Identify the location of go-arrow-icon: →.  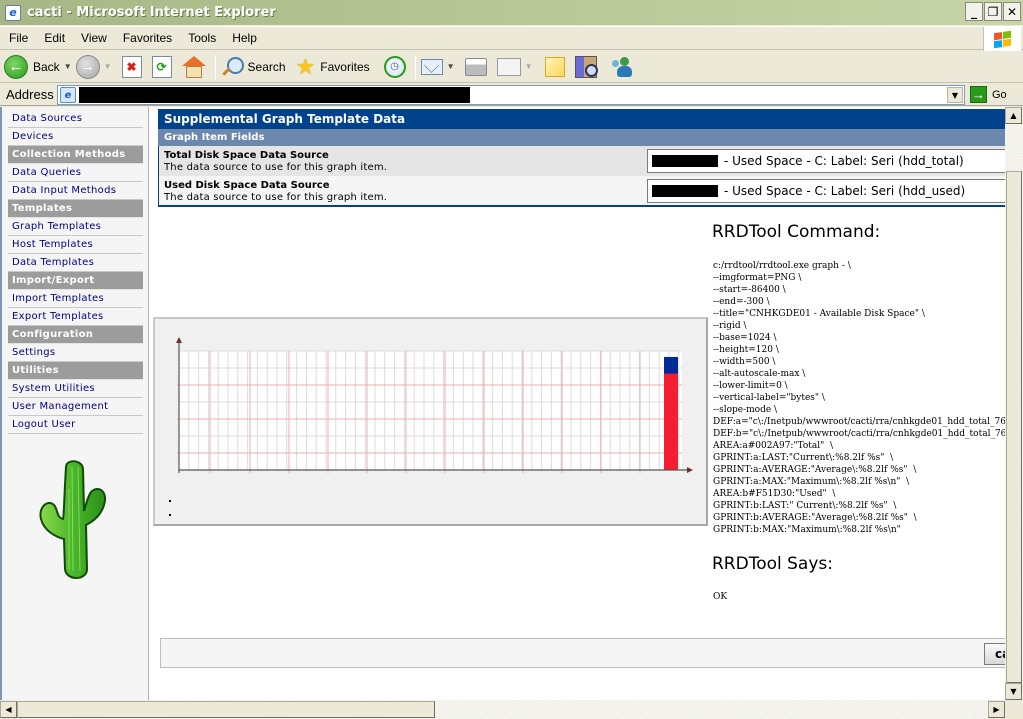
(978, 94).